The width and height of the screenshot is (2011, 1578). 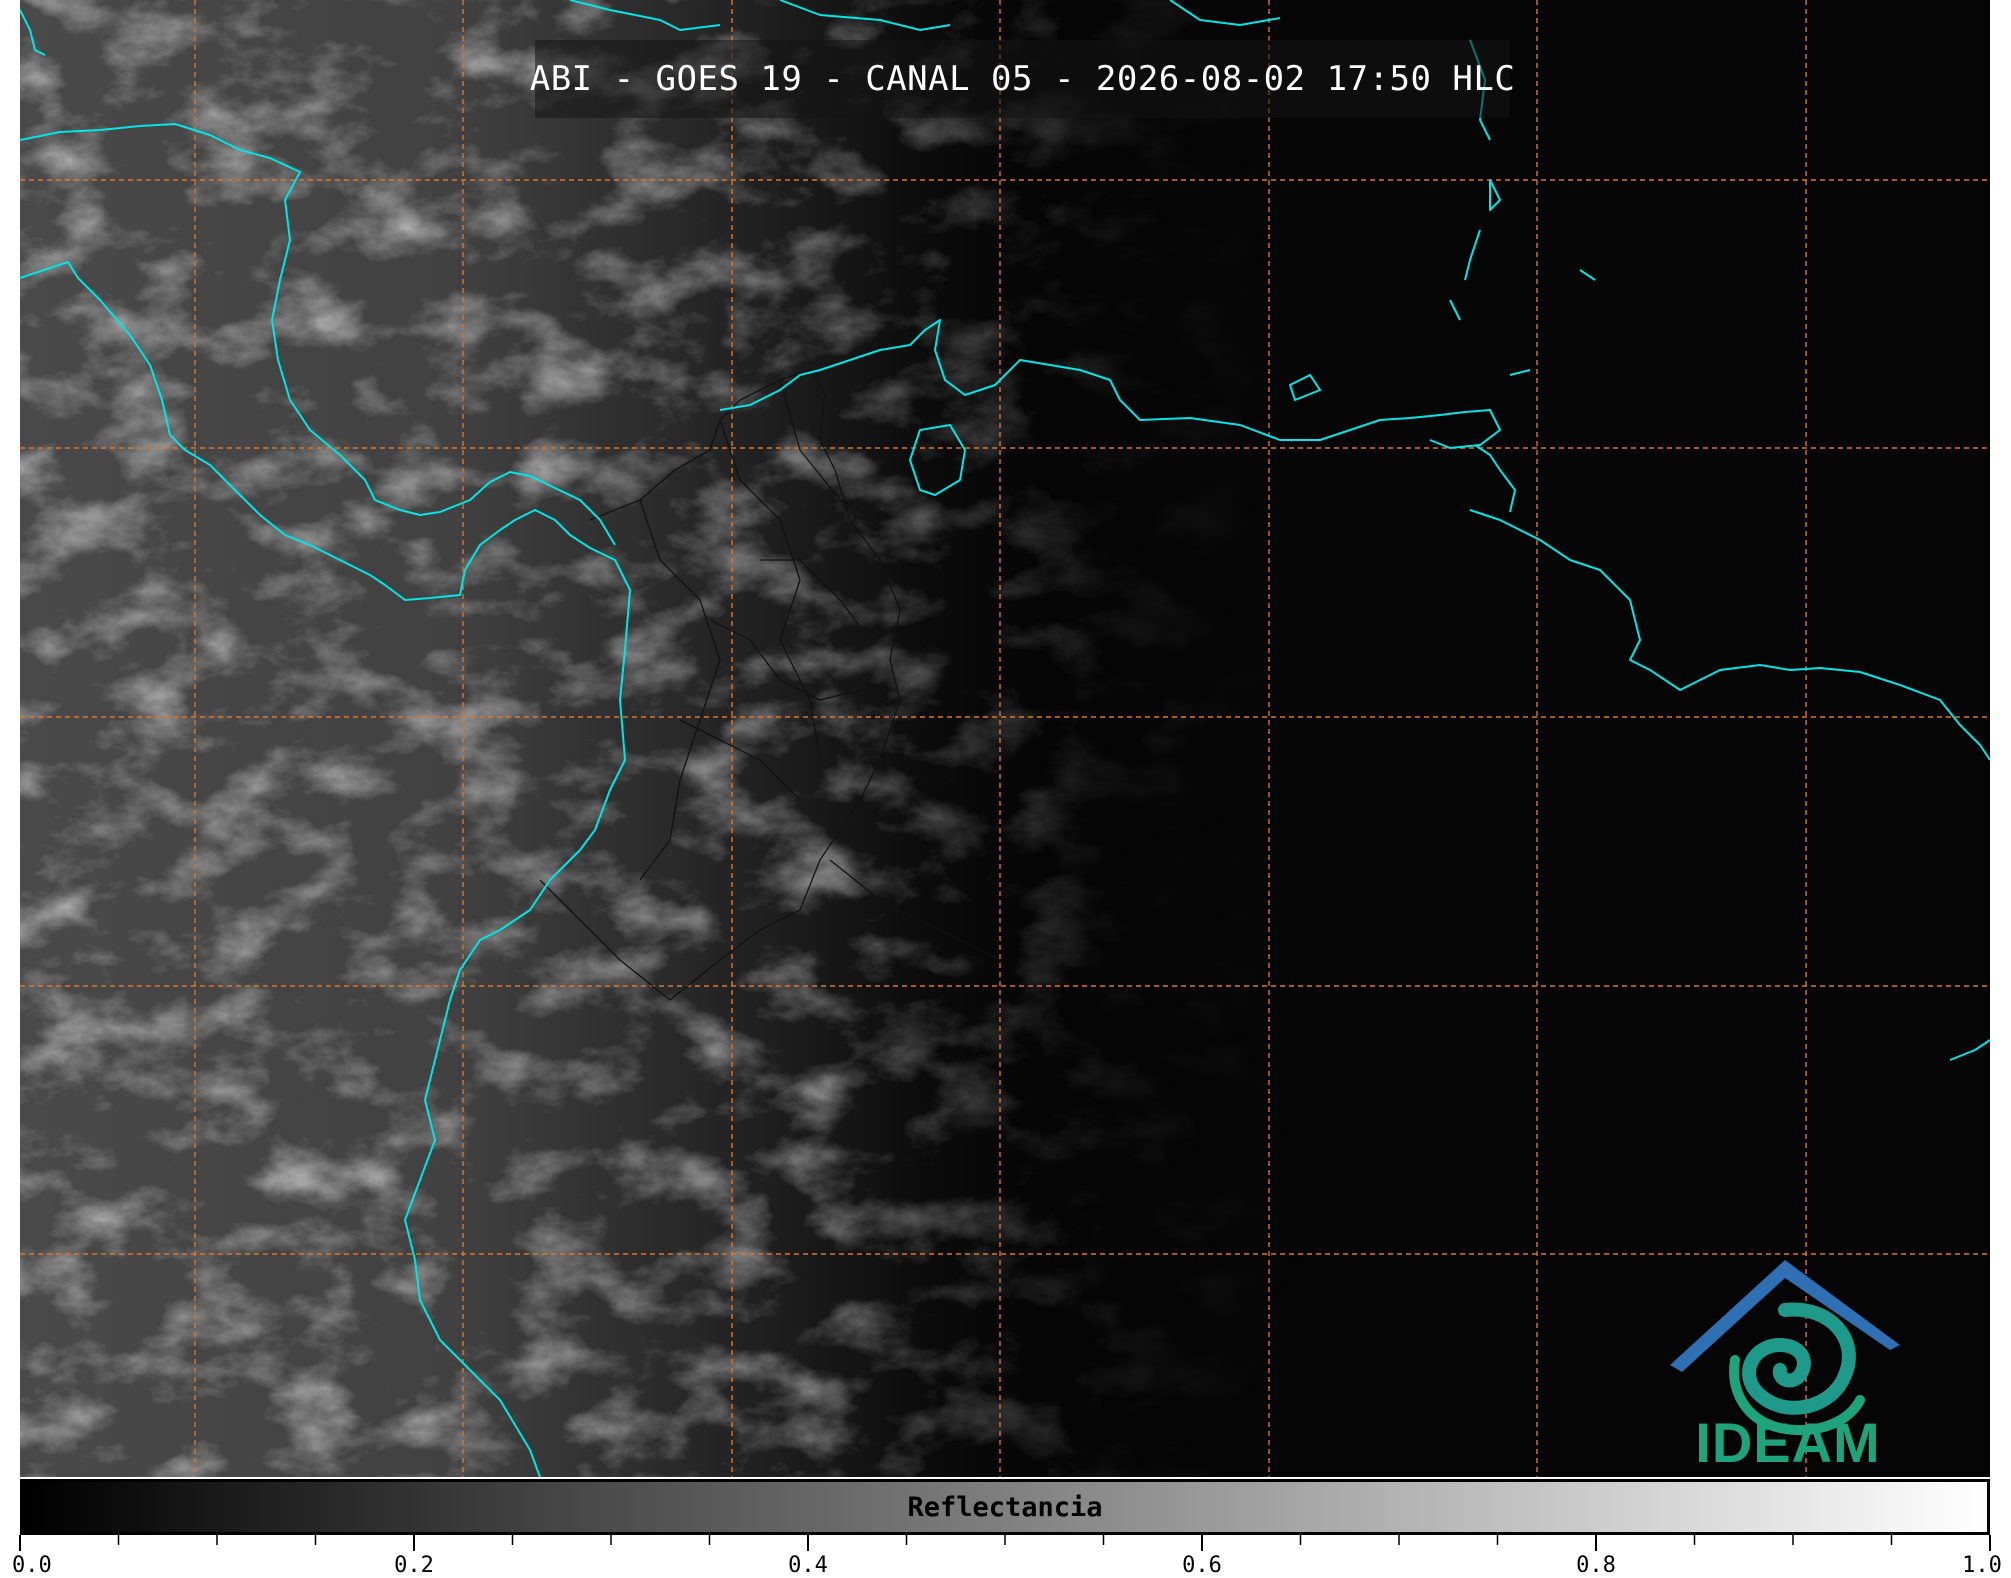 I want to click on colorbar-tick-label: 0.0, so click(x=32, y=1565).